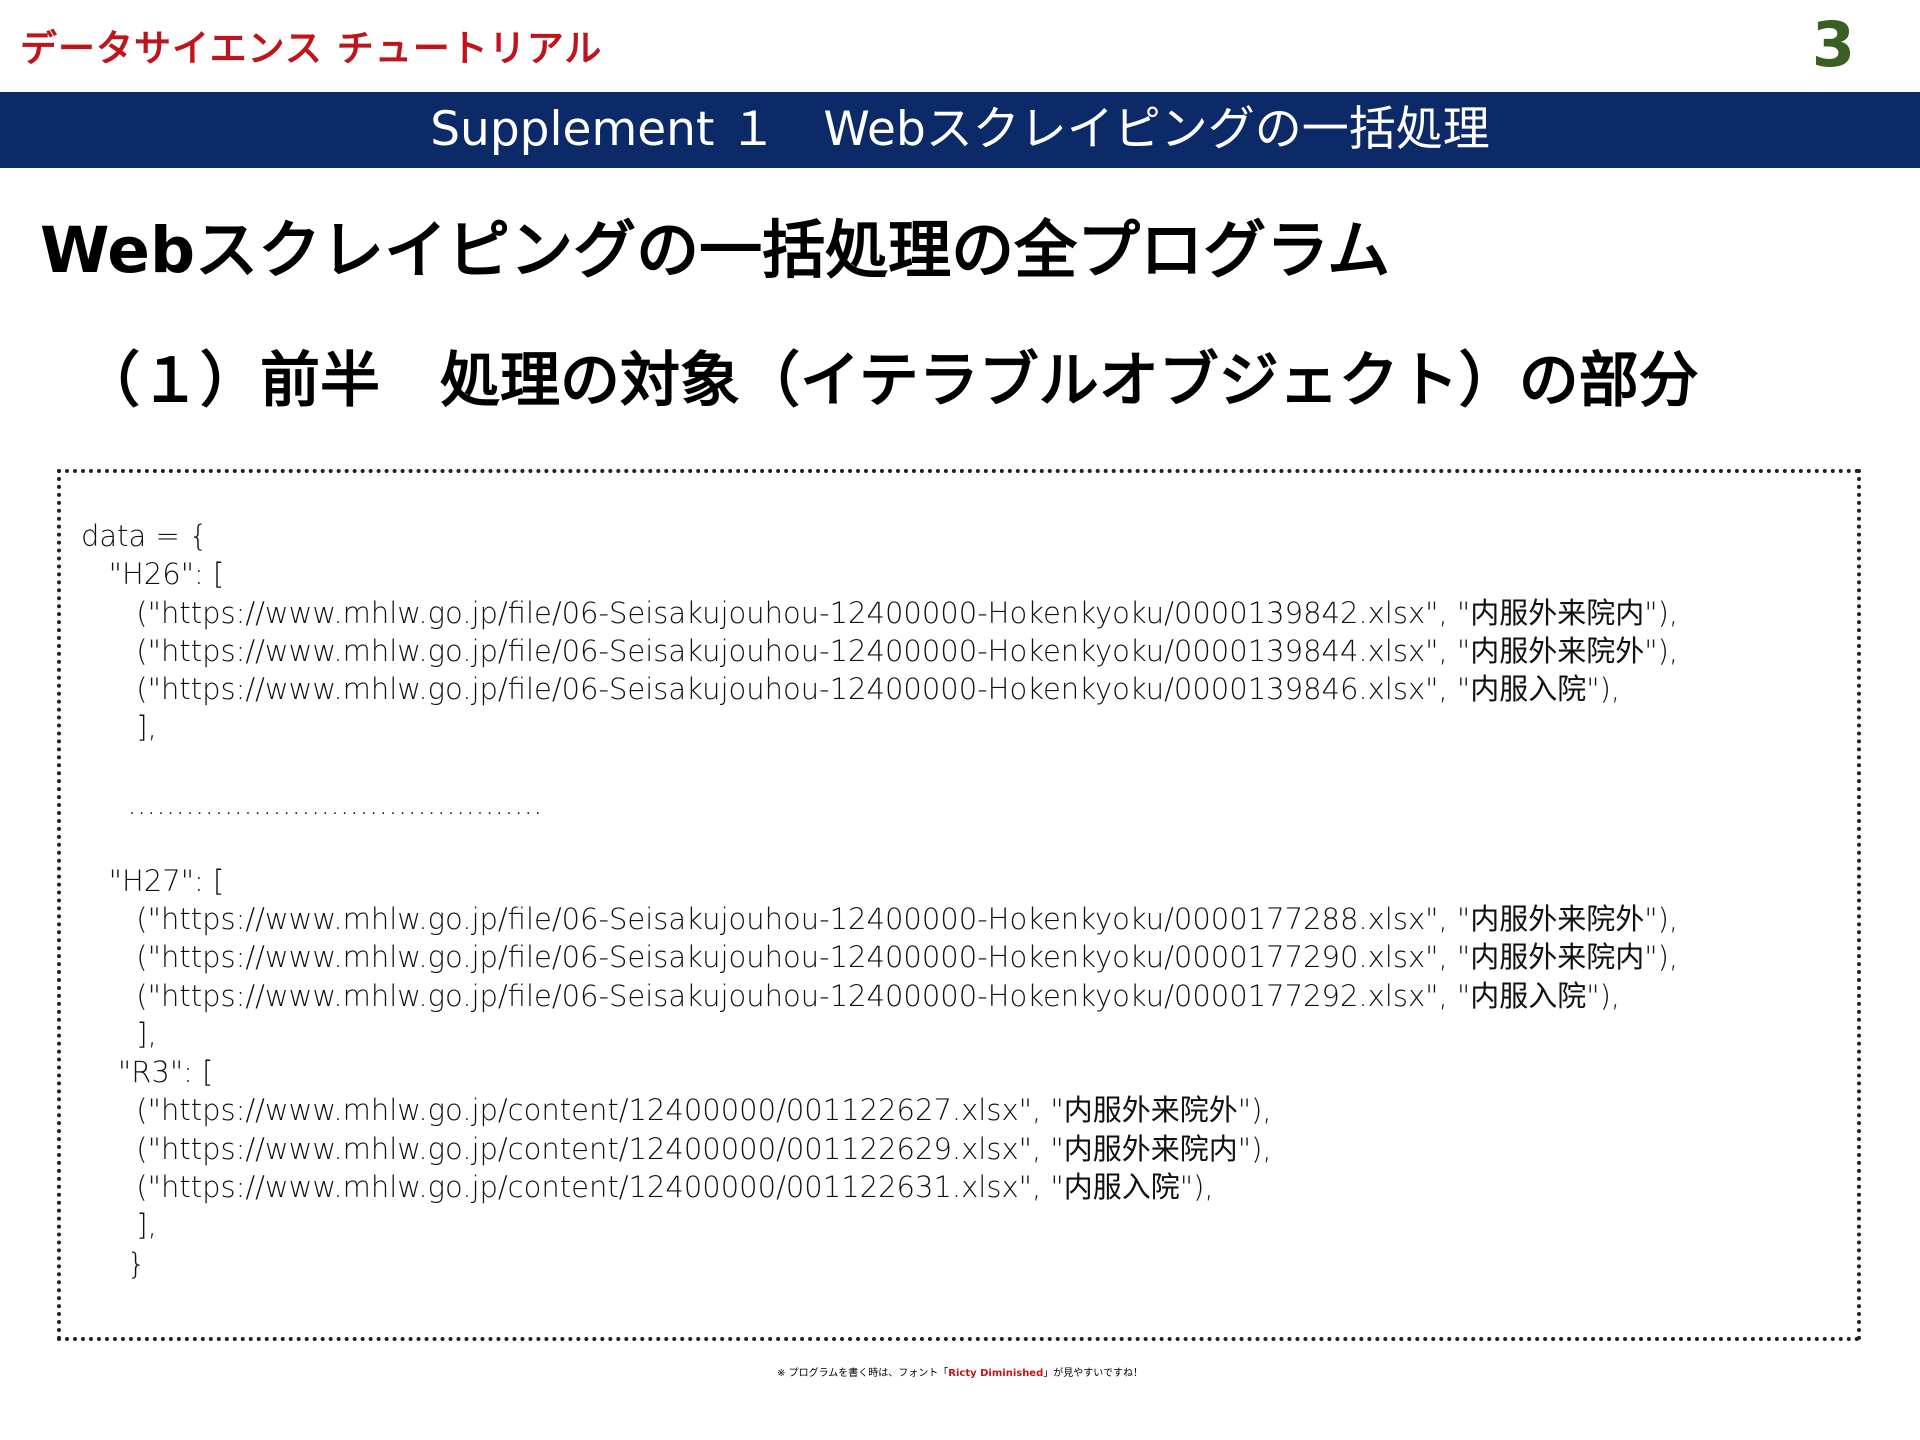  I want to click on code-line: "H26": [, so click(153, 574).